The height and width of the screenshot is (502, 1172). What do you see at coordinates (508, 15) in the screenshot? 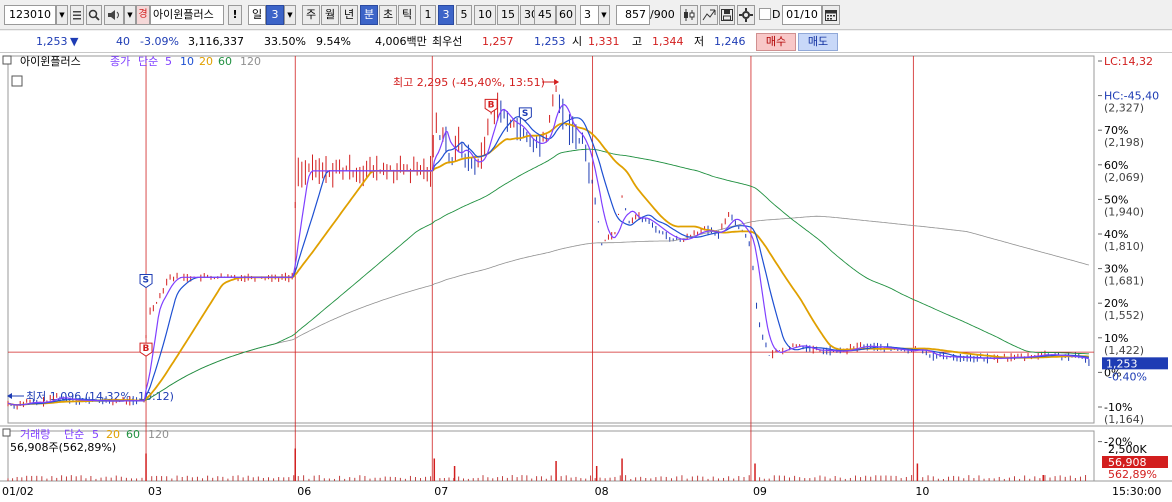
I see `interval-15: 15` at bounding box center [508, 15].